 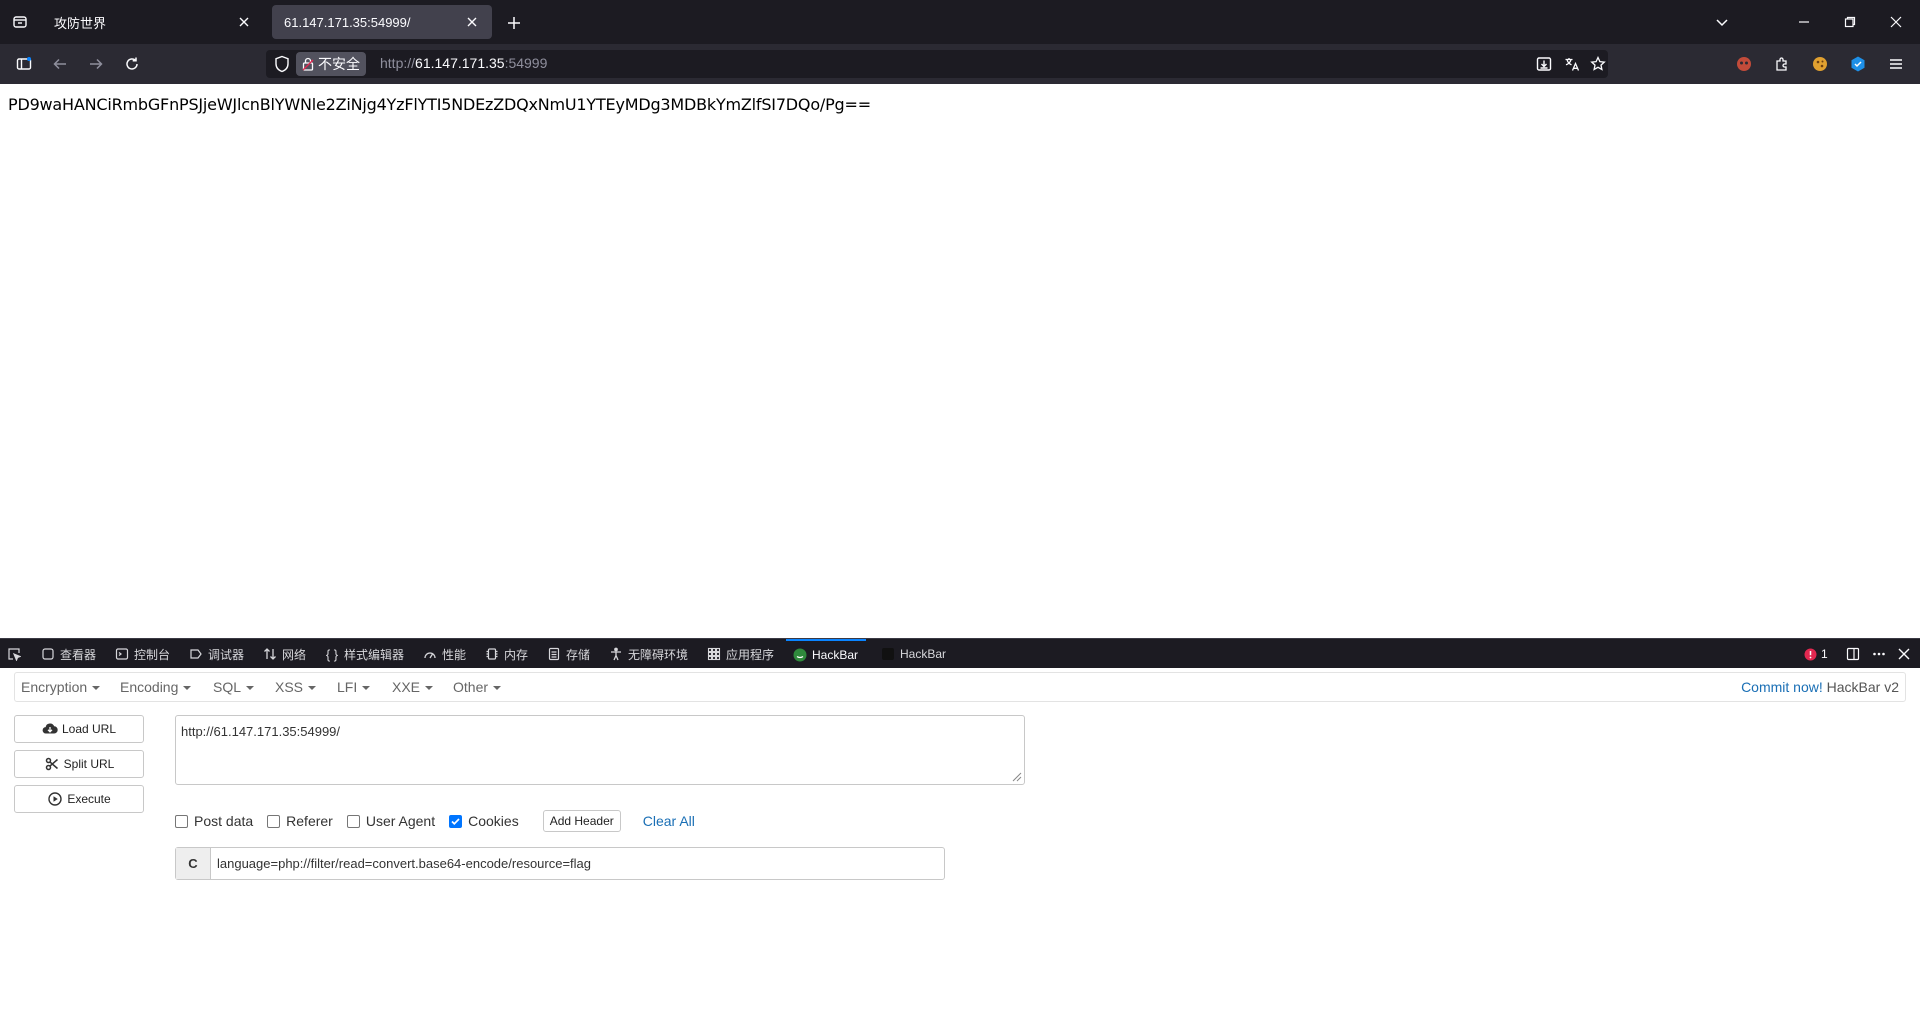 I want to click on back-icon, so click(x=60, y=64).